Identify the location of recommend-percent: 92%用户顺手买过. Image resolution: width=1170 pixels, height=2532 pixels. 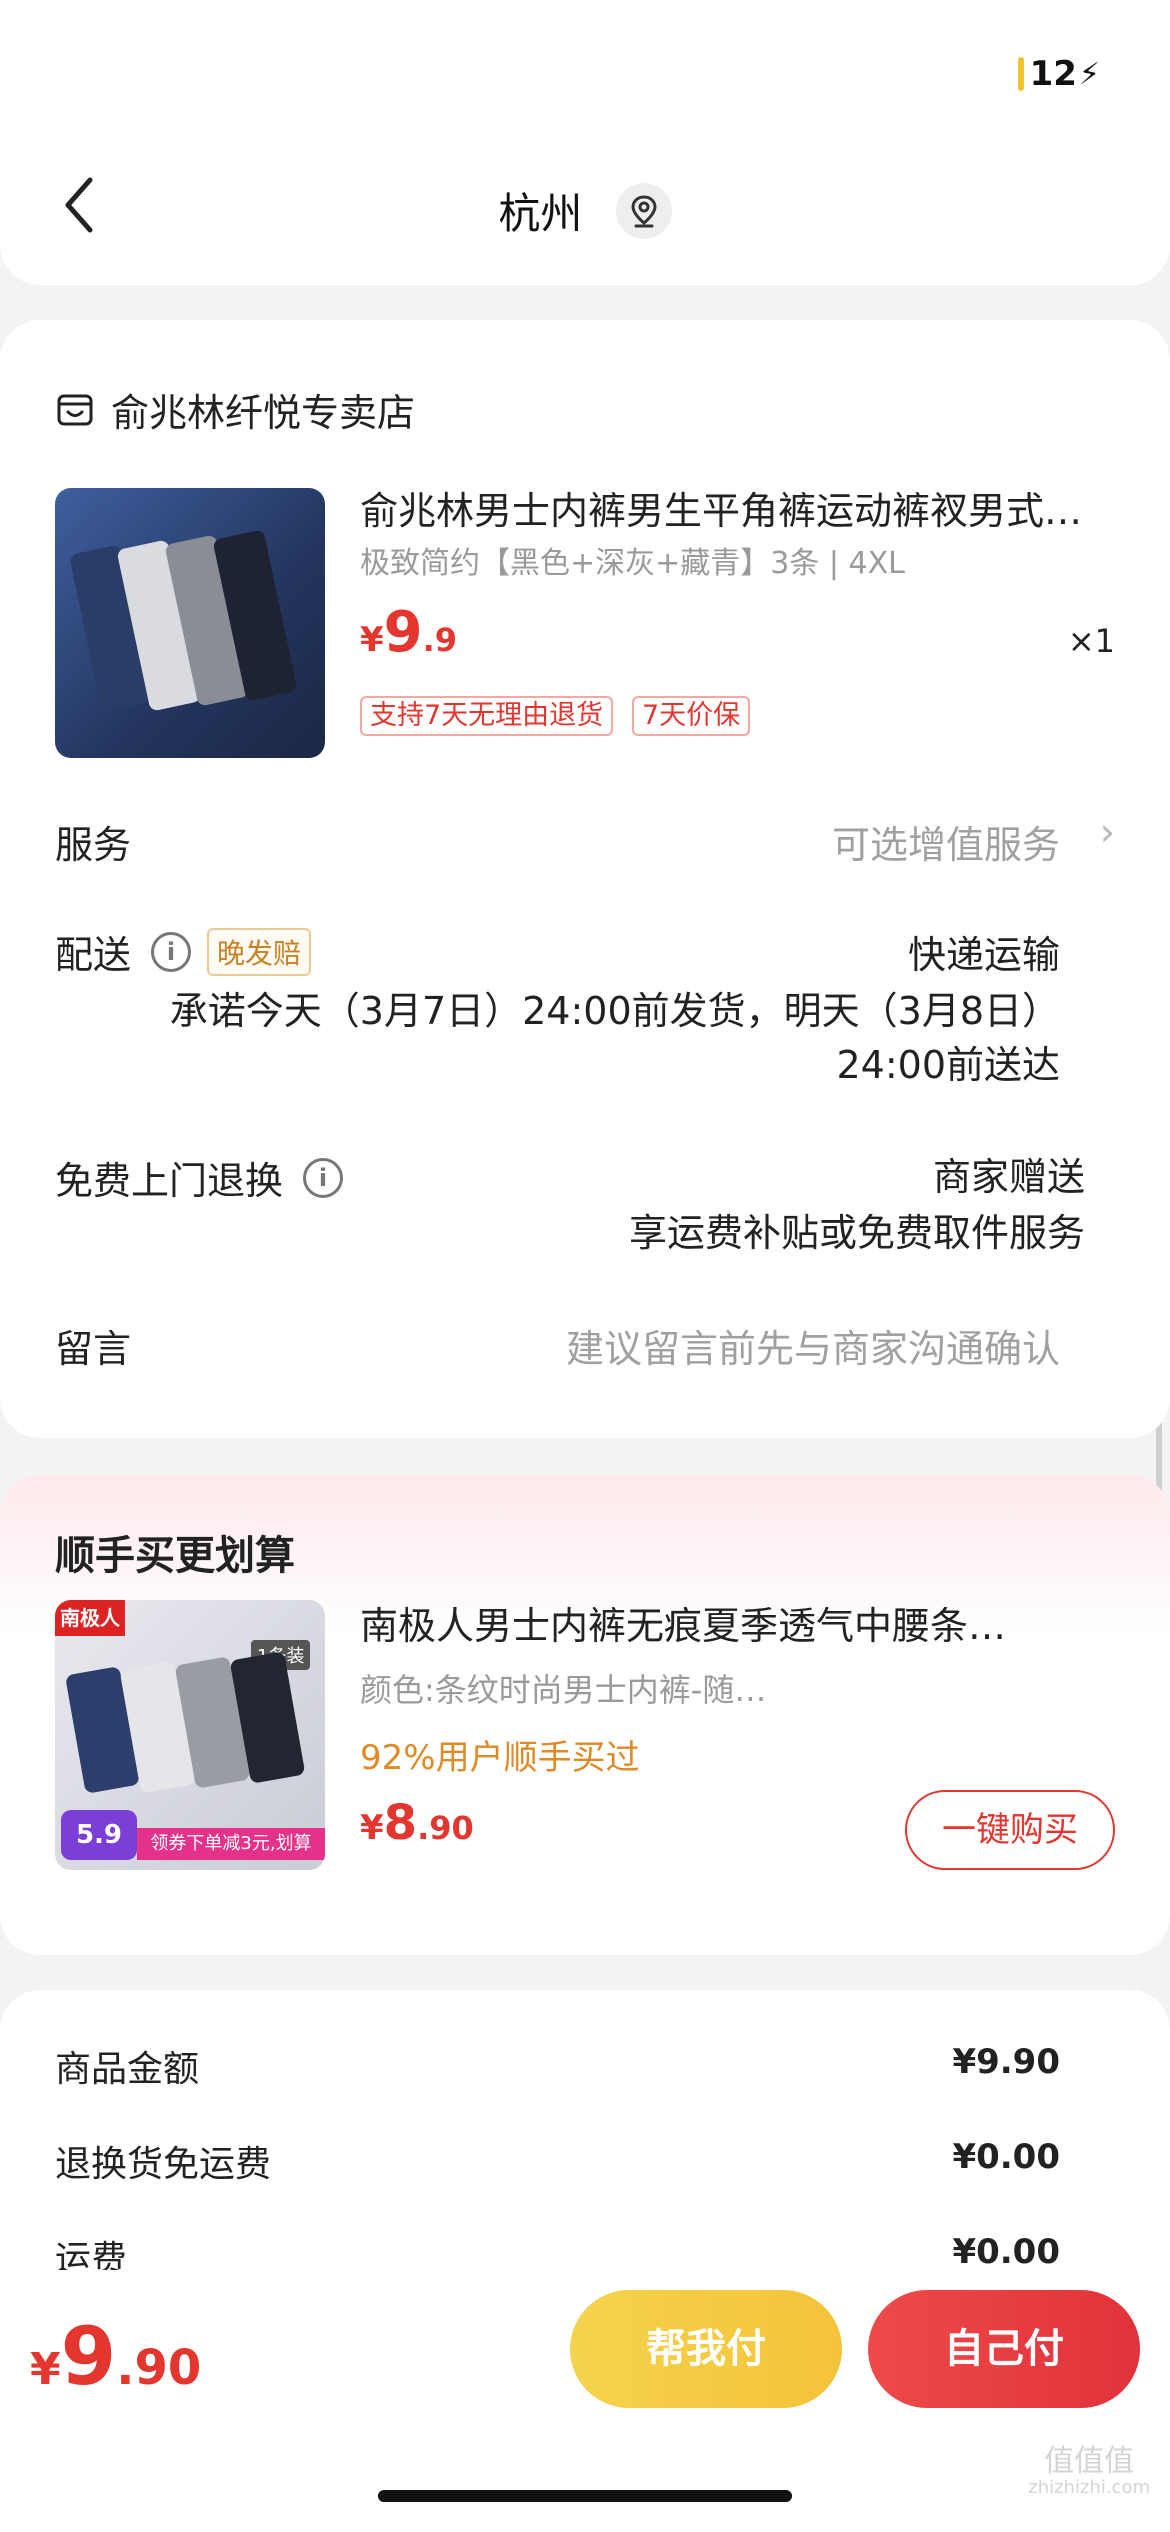
(500, 1758).